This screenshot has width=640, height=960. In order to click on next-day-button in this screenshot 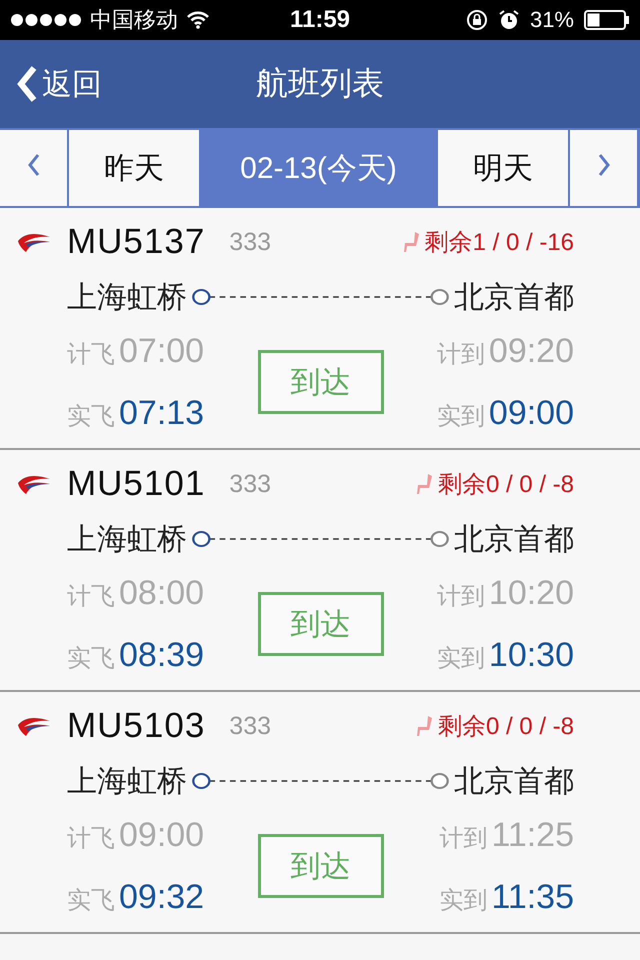, I will do `click(603, 168)`.